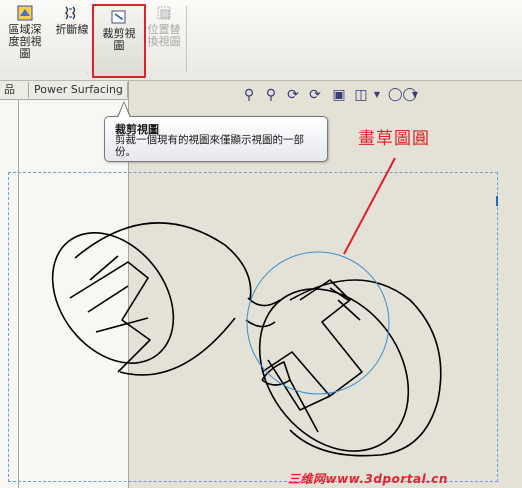  I want to click on tooltip-body: 剪裁一個現有的視圖來僅顯示視圖的一部份。, so click(209, 146).